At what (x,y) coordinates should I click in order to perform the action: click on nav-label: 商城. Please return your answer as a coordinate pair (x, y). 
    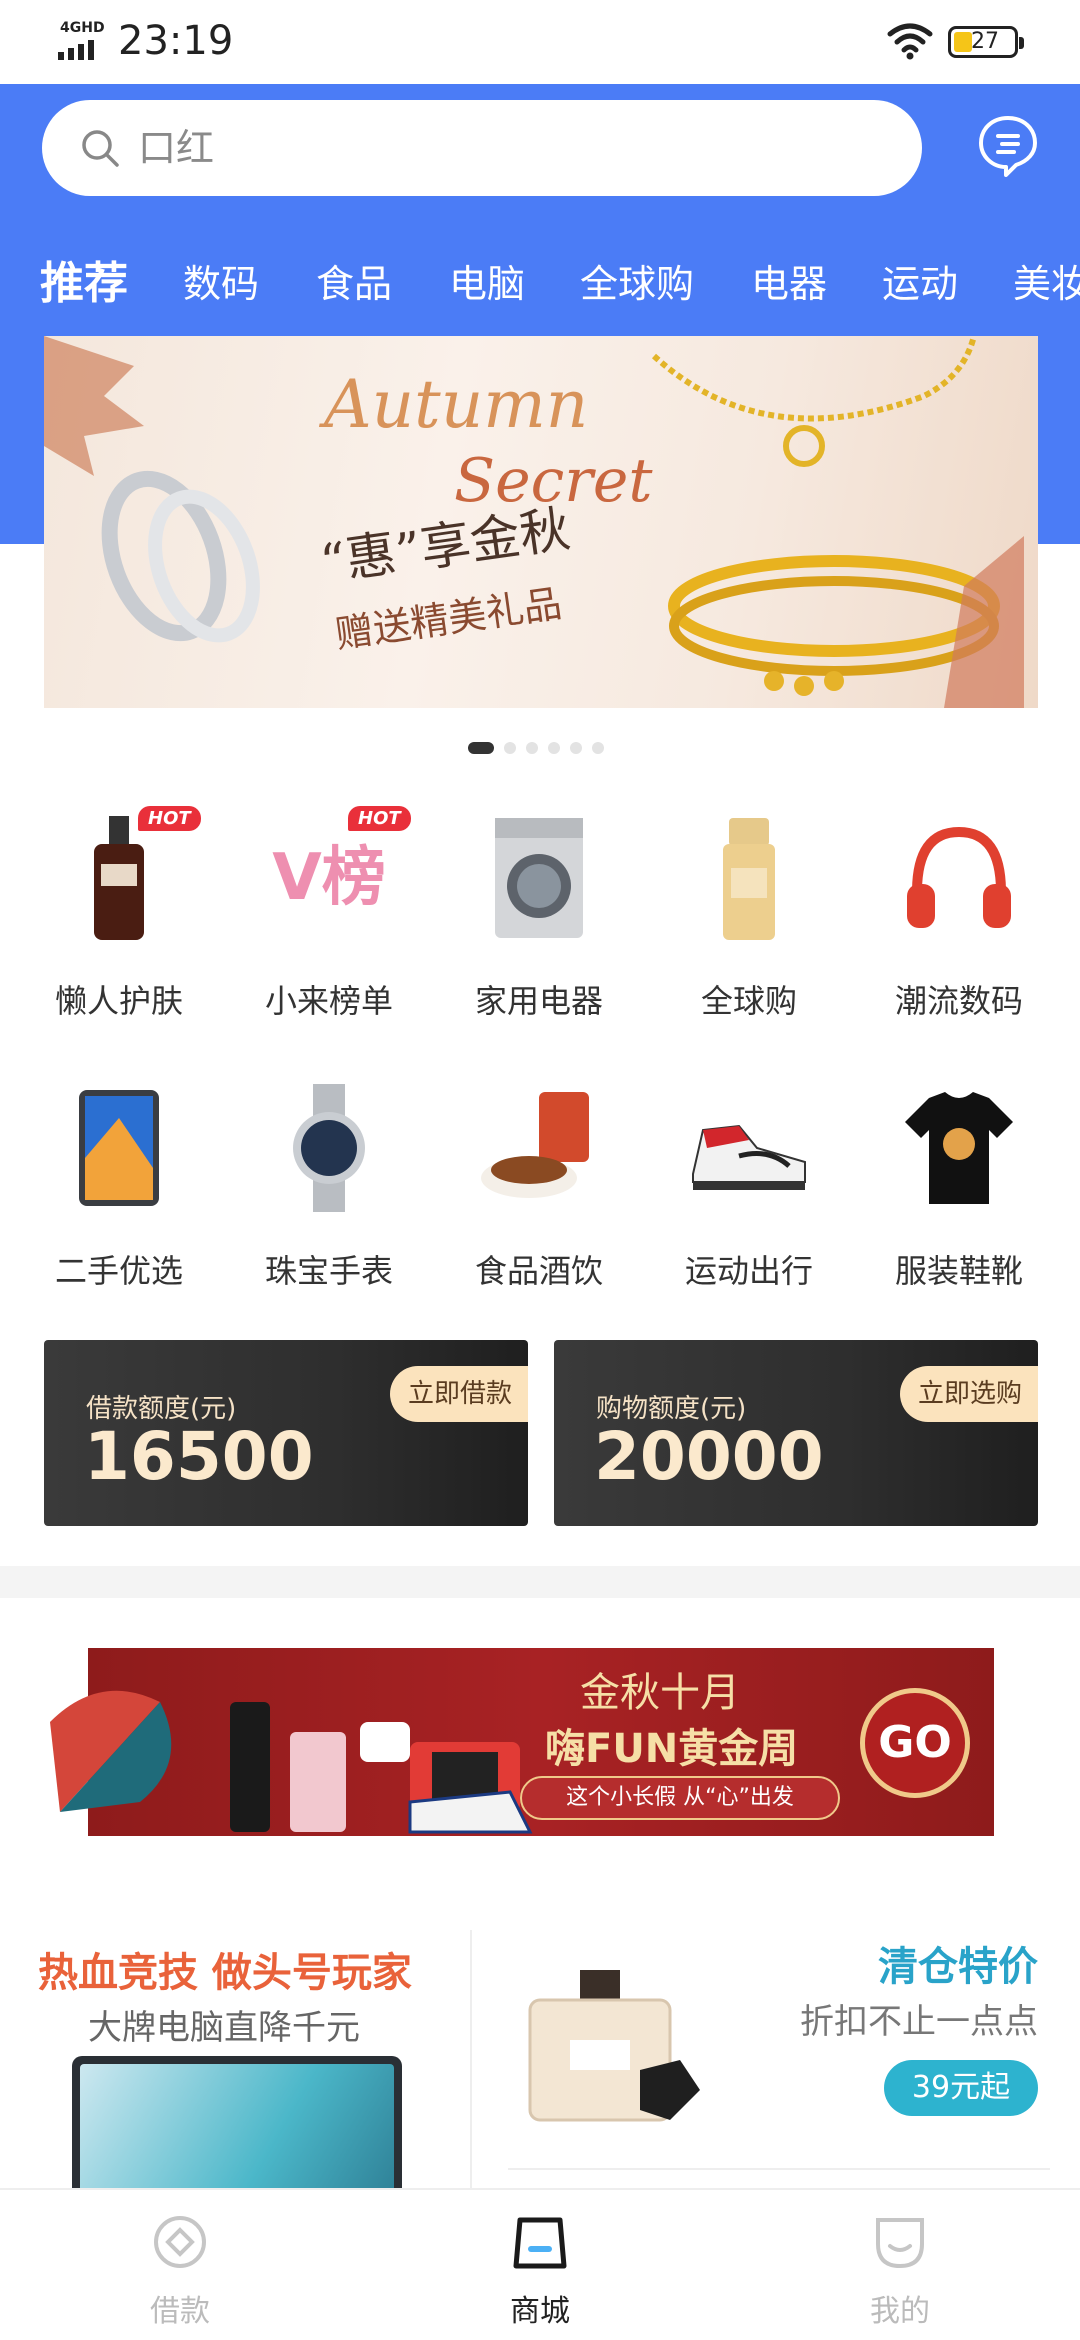
    Looking at the image, I should click on (540, 2311).